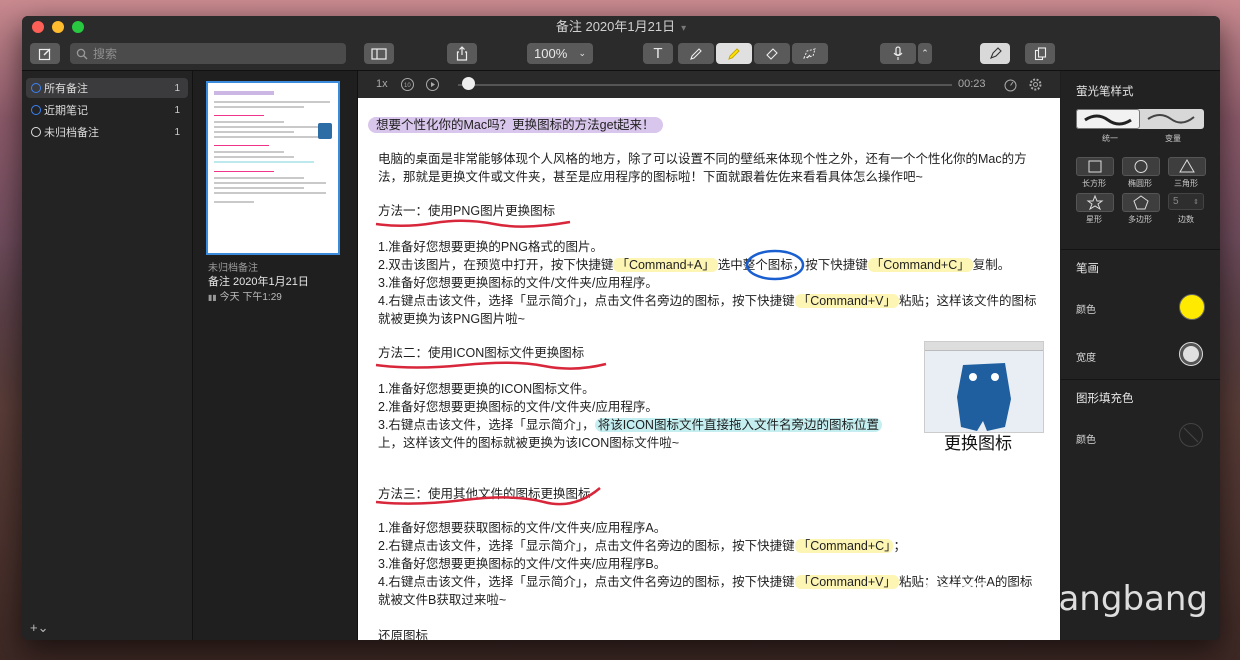  Describe the element at coordinates (275, 355) in the screenshot. I see `note-list: 未归档备注 备注 2020年1月21日 ▮▮ 今天 下午1:29` at that location.